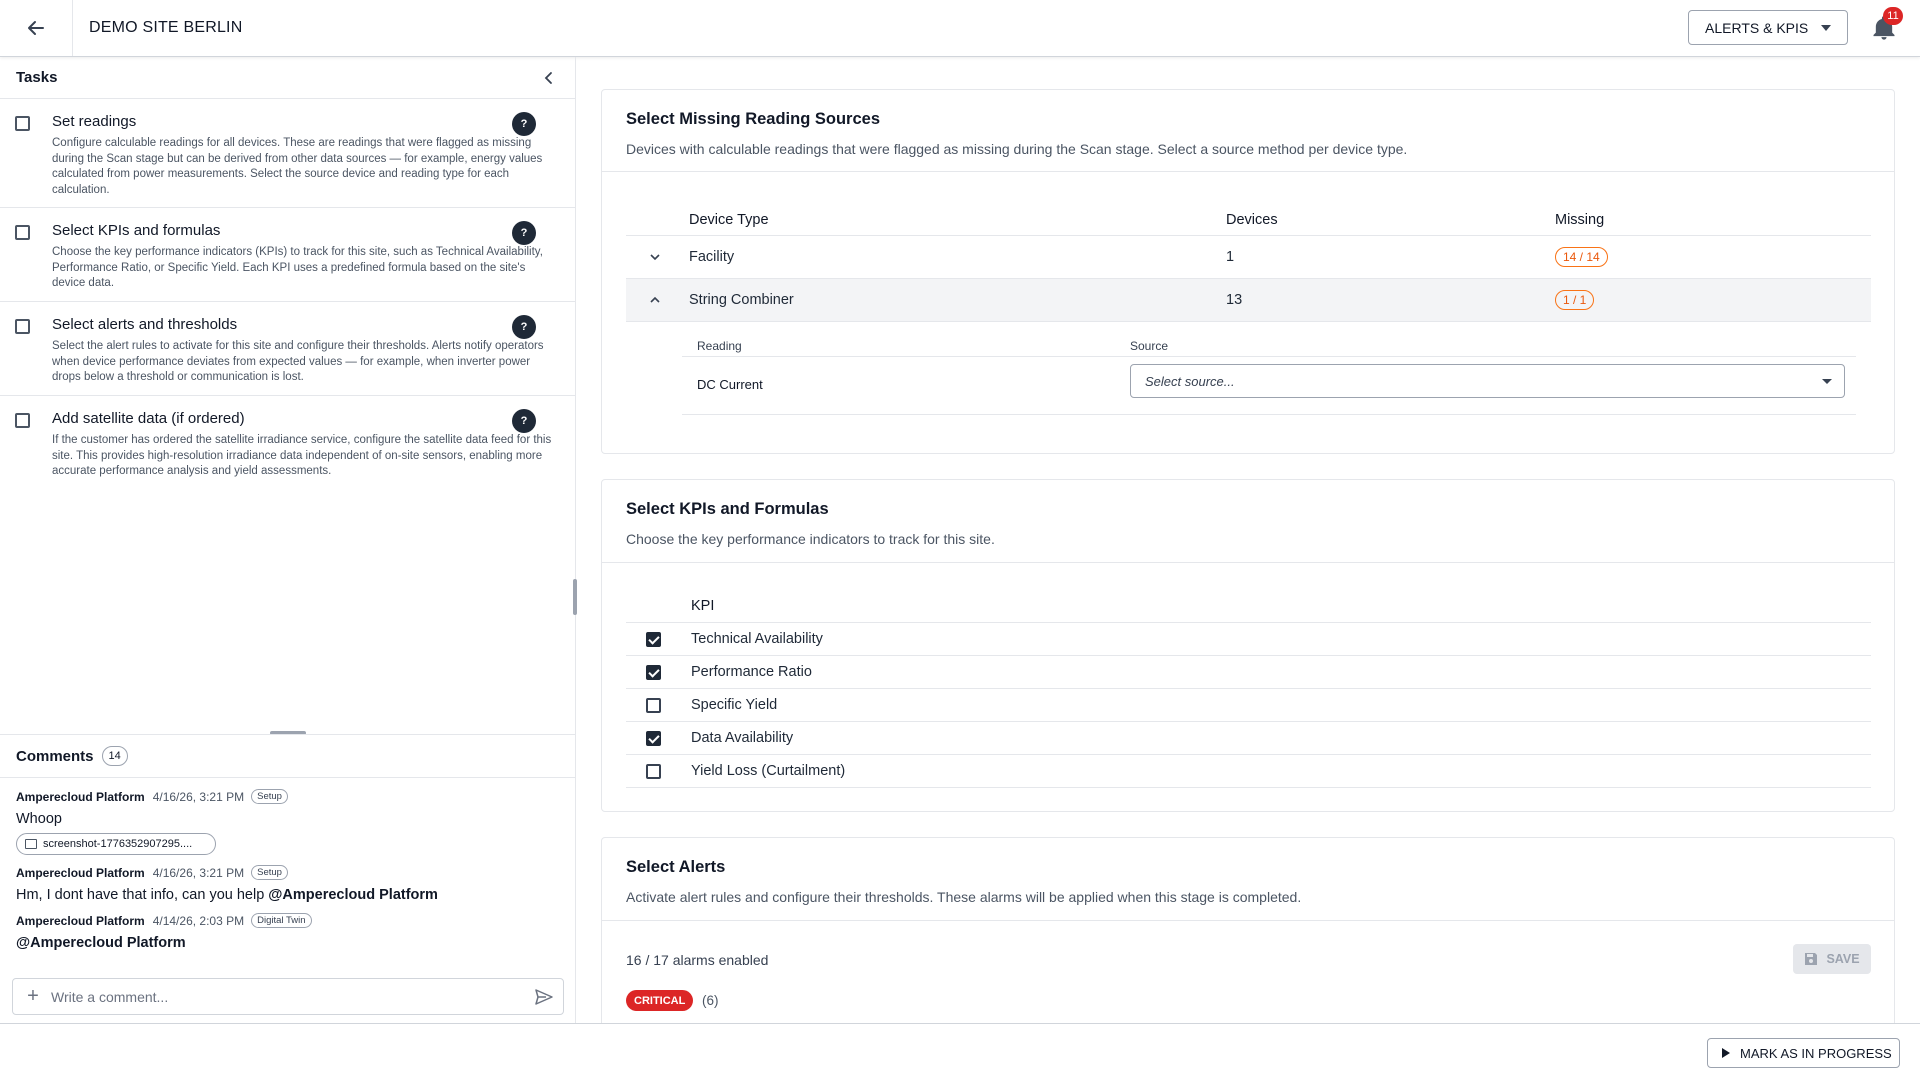 This screenshot has width=1920, height=1080. I want to click on plus-icon: +, so click(33, 996).